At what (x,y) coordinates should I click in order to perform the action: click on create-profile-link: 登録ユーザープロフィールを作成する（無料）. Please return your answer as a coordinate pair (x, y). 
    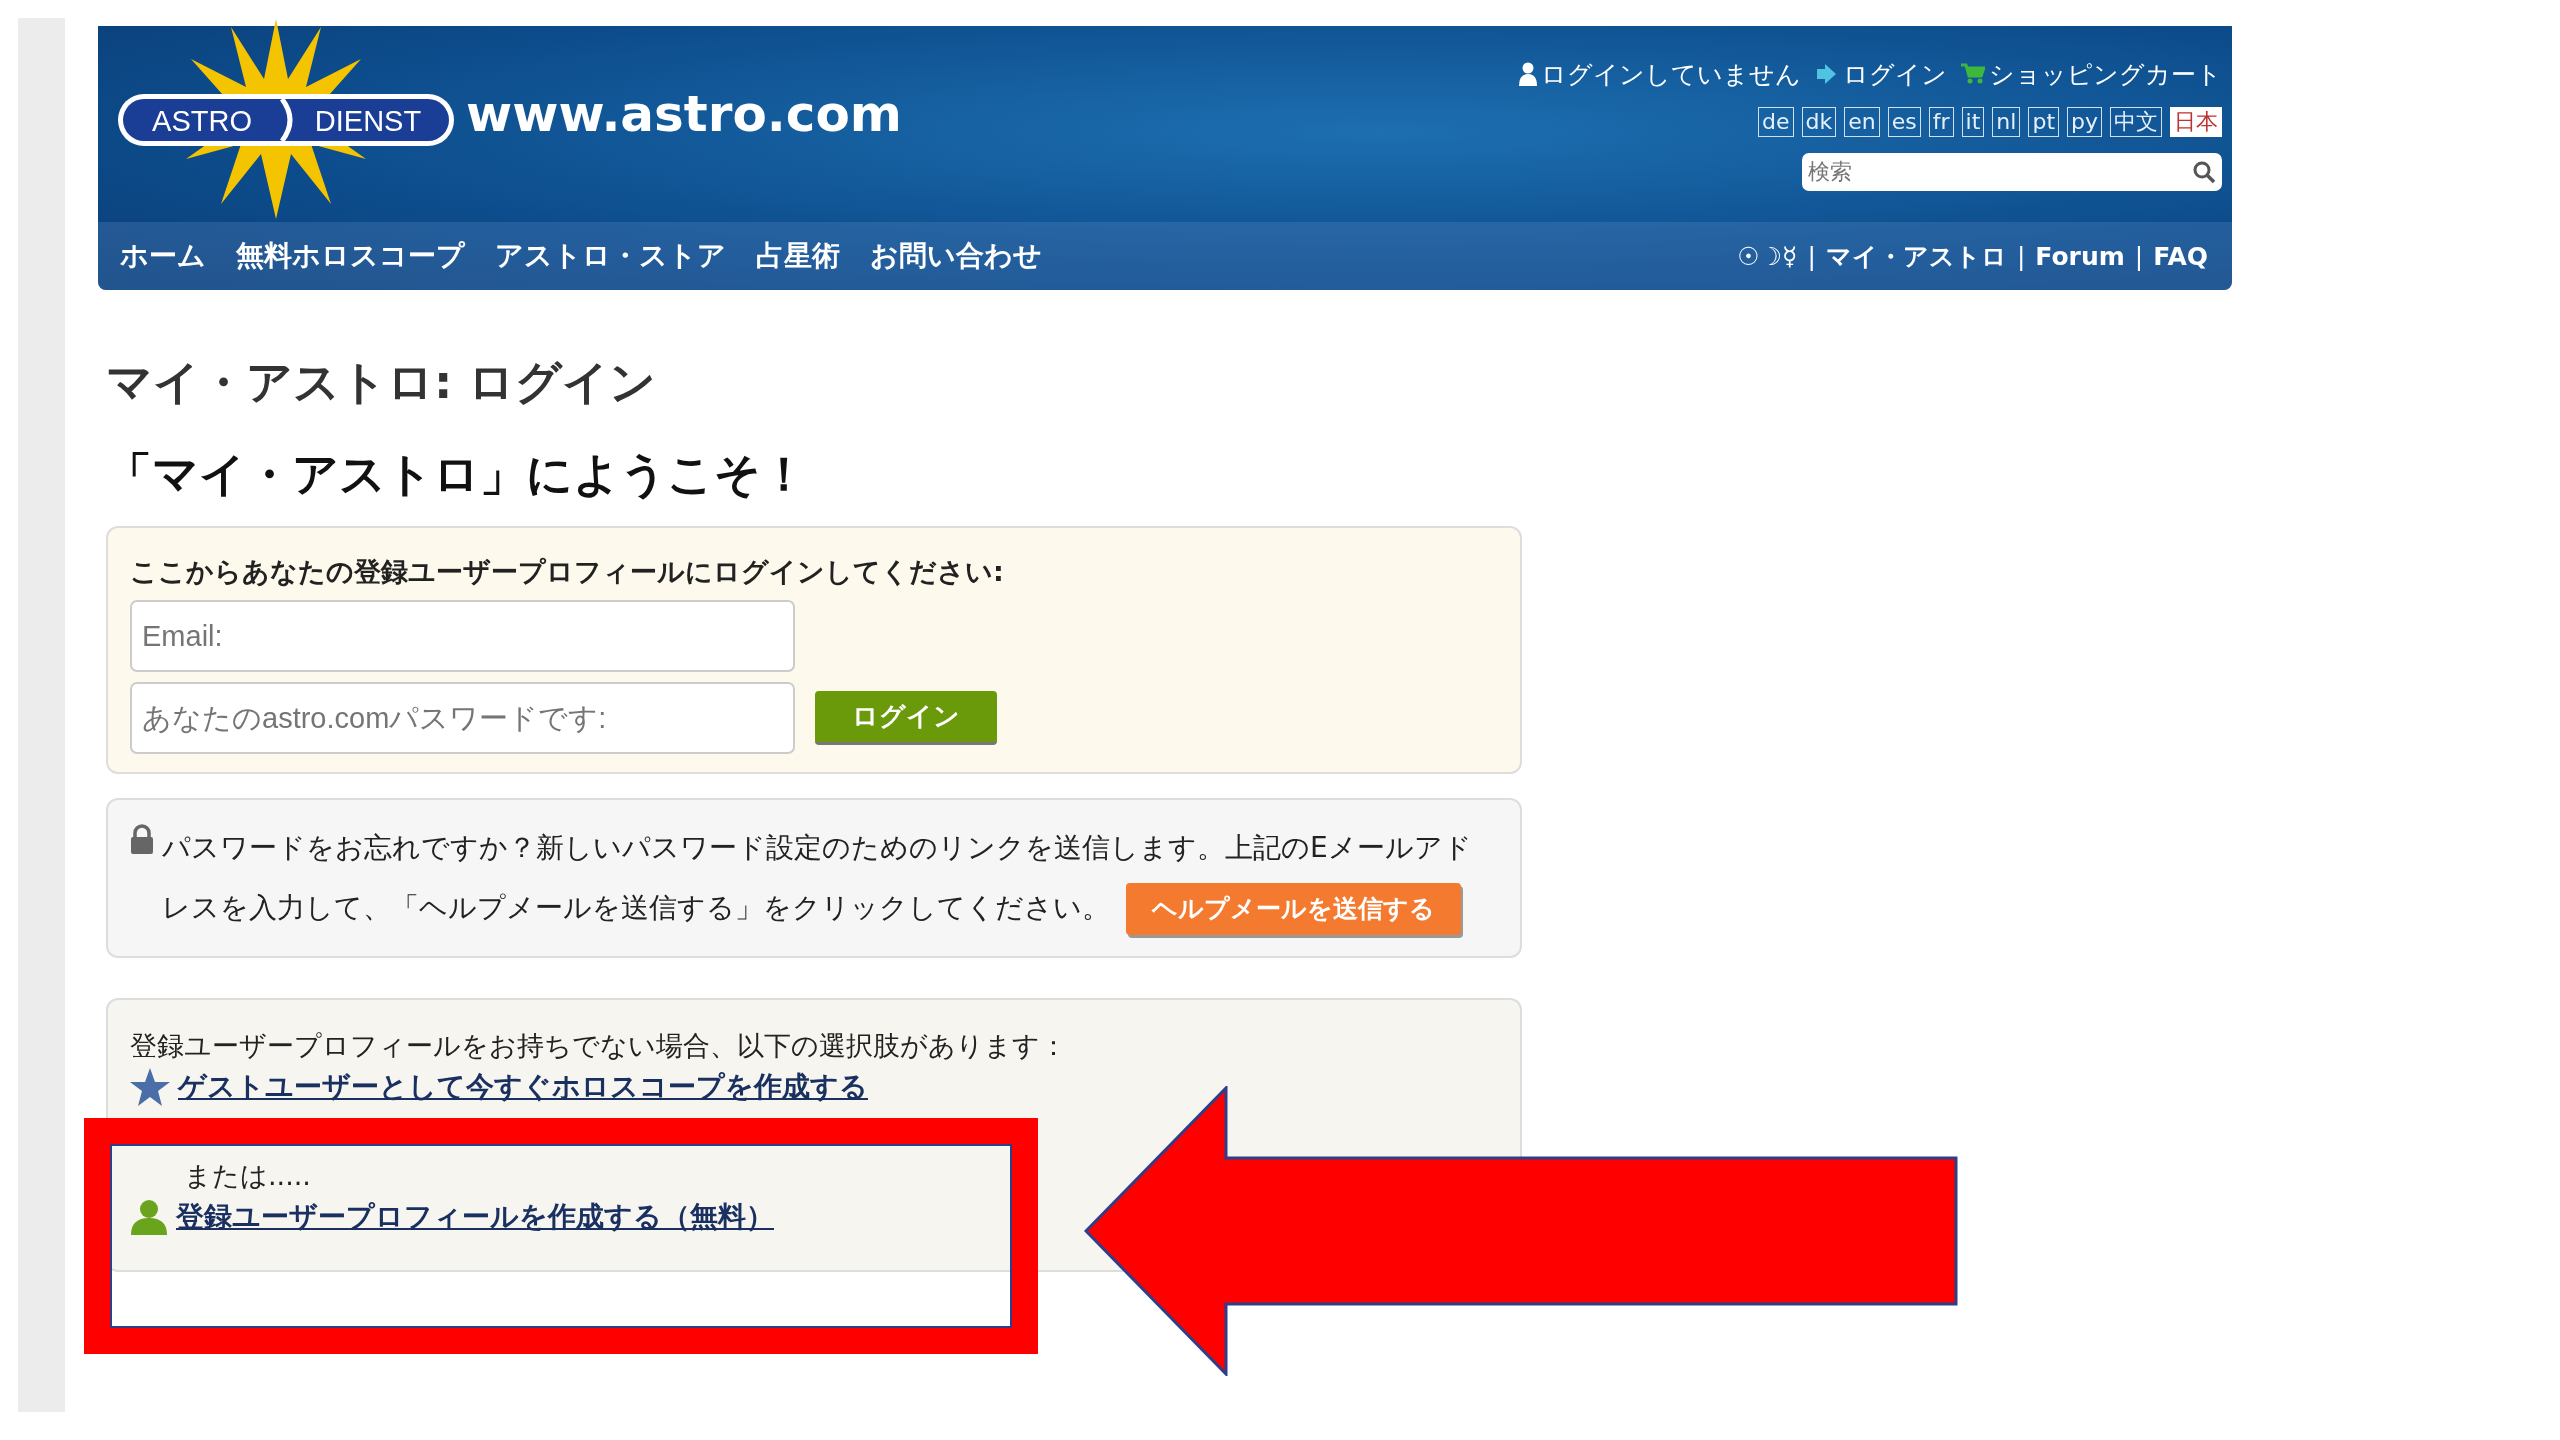
    Looking at the image, I should click on (475, 1217).